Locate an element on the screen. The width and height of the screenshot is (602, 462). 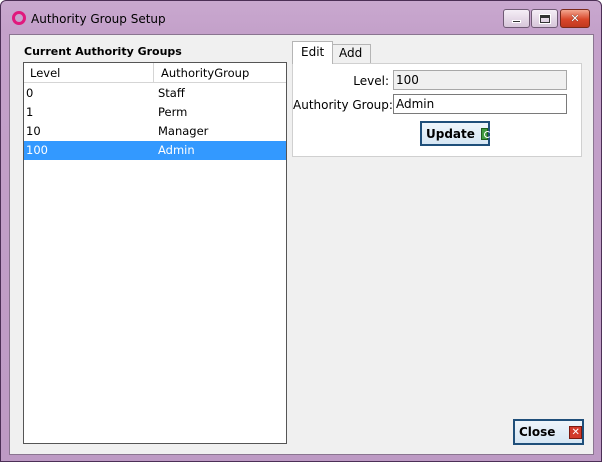
row-group: Admin is located at coordinates (176, 150).